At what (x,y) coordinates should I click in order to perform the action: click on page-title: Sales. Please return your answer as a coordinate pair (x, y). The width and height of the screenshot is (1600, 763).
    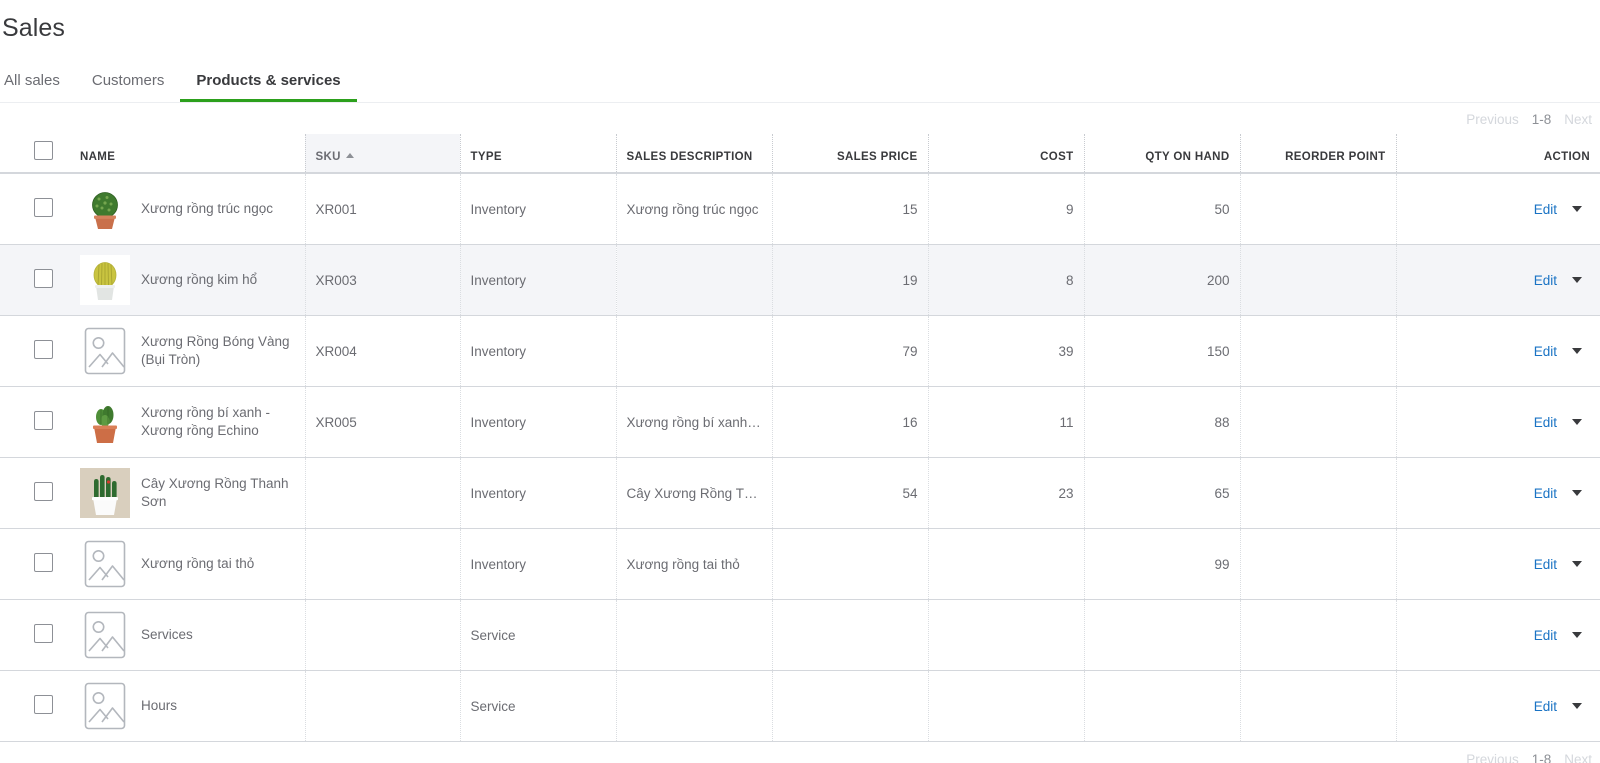
    Looking at the image, I should click on (34, 28).